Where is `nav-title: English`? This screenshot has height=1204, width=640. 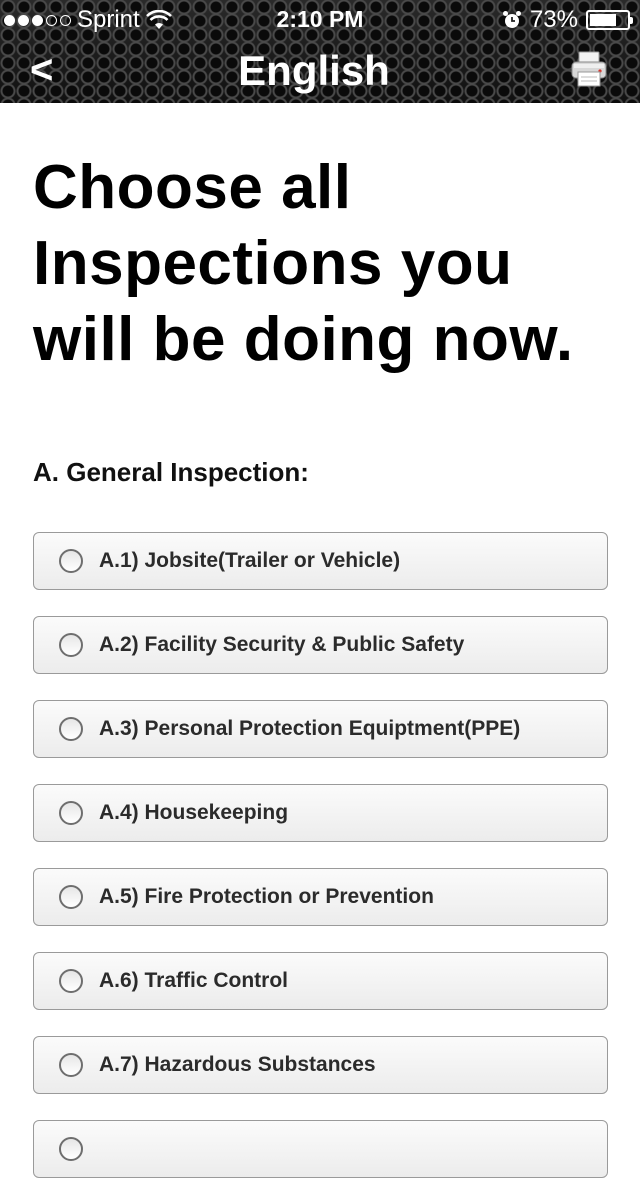
nav-title: English is located at coordinates (314, 70).